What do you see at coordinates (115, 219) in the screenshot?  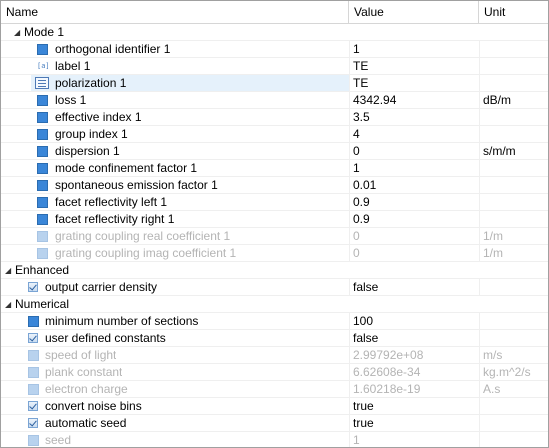 I see `property-name: facet reflectivity right 1` at bounding box center [115, 219].